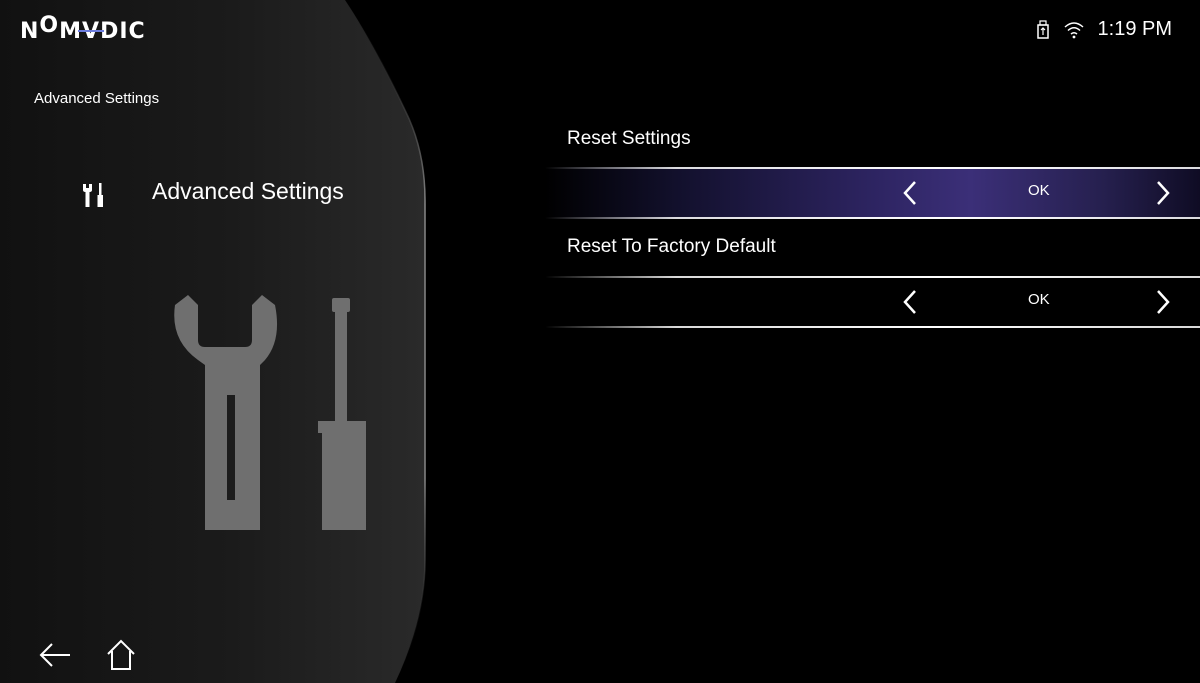 The width and height of the screenshot is (1200, 683). Describe the element at coordinates (97, 98) in the screenshot. I see `breadcrumb: Advanced Settings` at that location.